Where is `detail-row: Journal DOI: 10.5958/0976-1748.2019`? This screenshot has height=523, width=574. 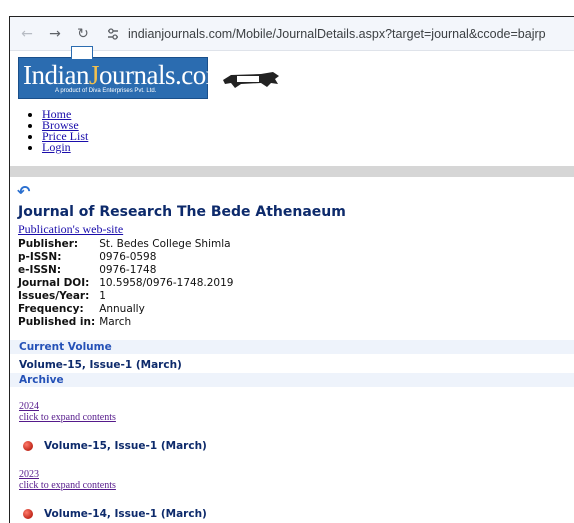 detail-row: Journal DOI: 10.5958/0976-1748.2019 is located at coordinates (127, 282).